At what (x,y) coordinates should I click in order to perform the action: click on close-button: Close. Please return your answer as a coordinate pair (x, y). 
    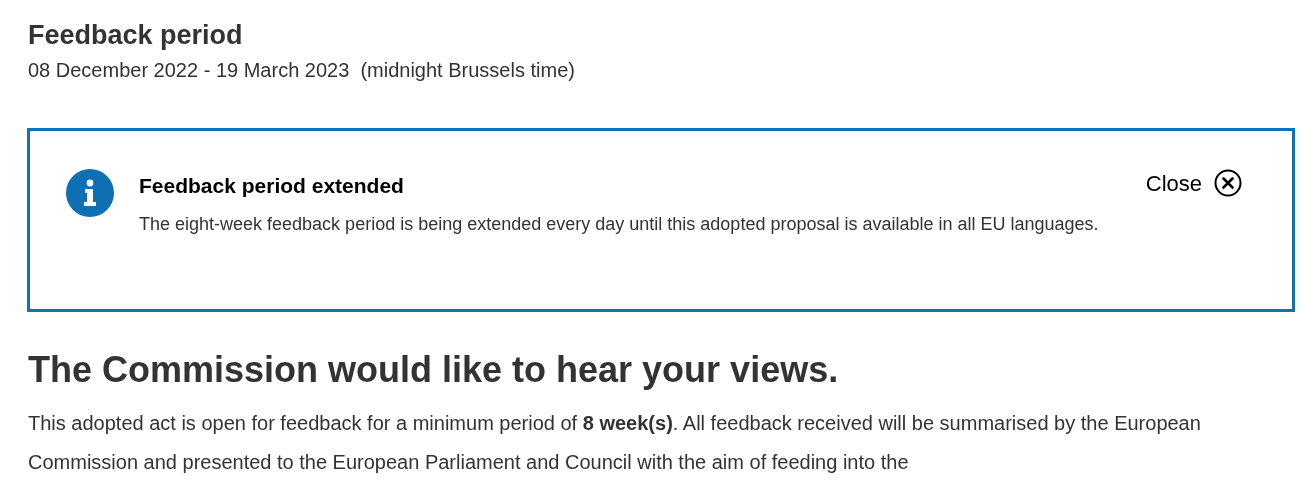
    Looking at the image, I should click on (1193, 183).